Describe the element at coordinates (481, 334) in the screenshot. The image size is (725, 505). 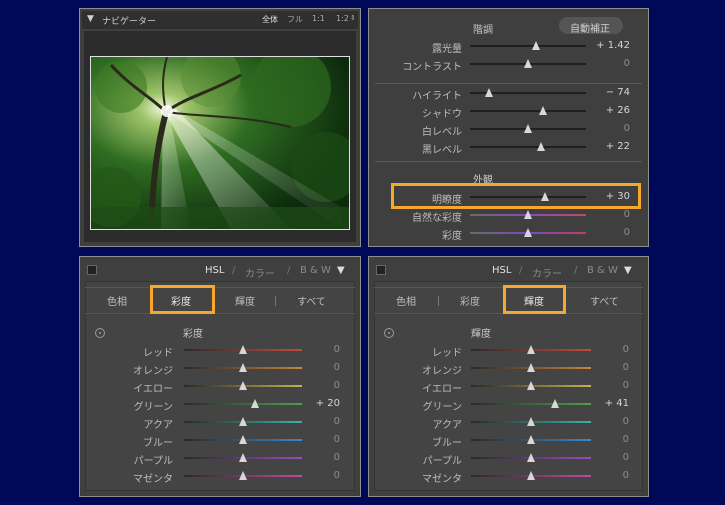
I see `section-title-luminance: 輝度` at that location.